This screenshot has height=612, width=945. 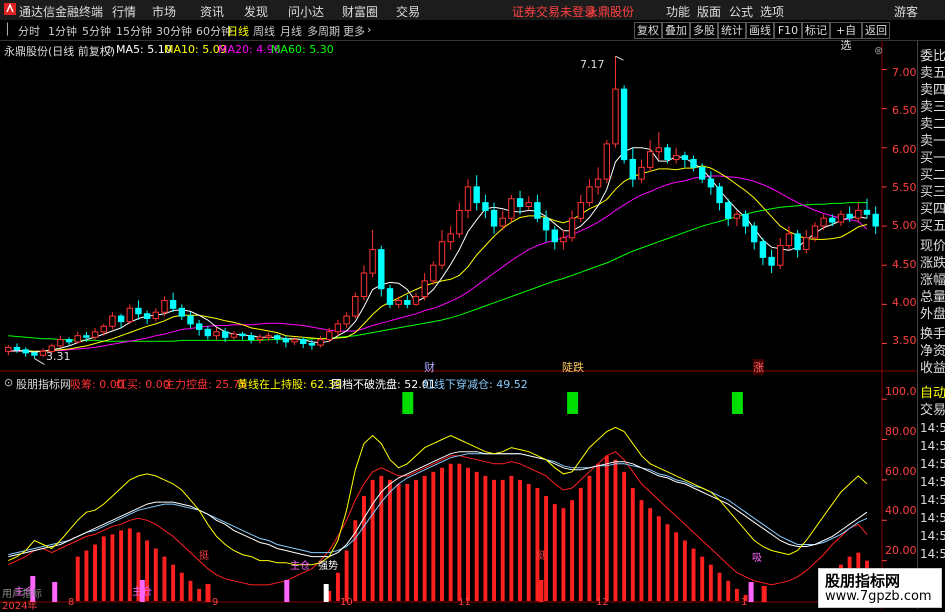 I want to click on period-more: 更多, so click(x=354, y=31).